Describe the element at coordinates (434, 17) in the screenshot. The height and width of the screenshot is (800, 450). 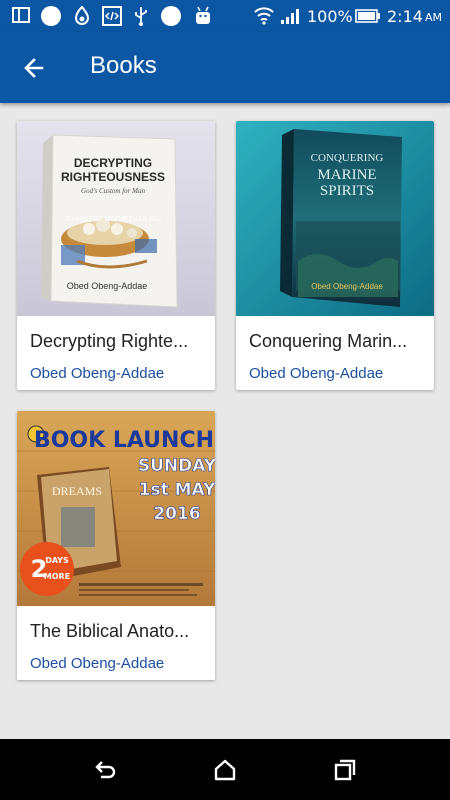
I see `clock-ampm: AM` at that location.